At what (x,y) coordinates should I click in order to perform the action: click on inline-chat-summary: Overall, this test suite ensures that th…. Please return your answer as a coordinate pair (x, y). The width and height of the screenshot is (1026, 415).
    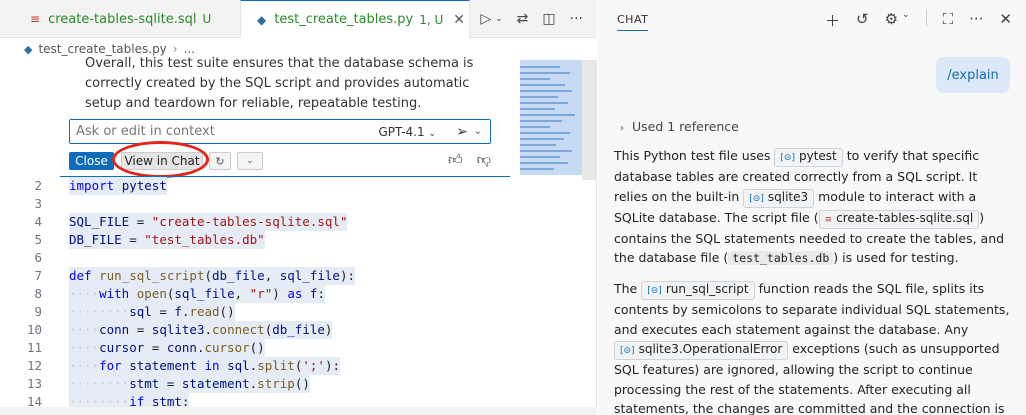
    Looking at the image, I should click on (279, 83).